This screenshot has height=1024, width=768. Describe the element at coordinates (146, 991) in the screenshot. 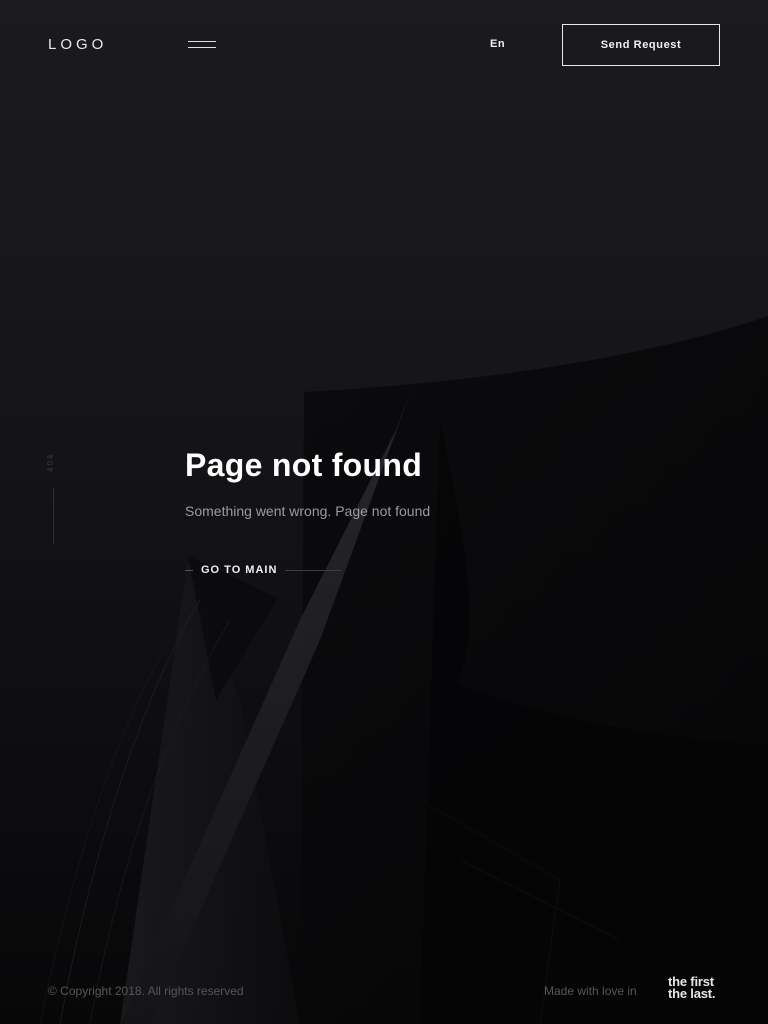

I see `copyright-text: © Copyright 2018. All rights reserved` at that location.